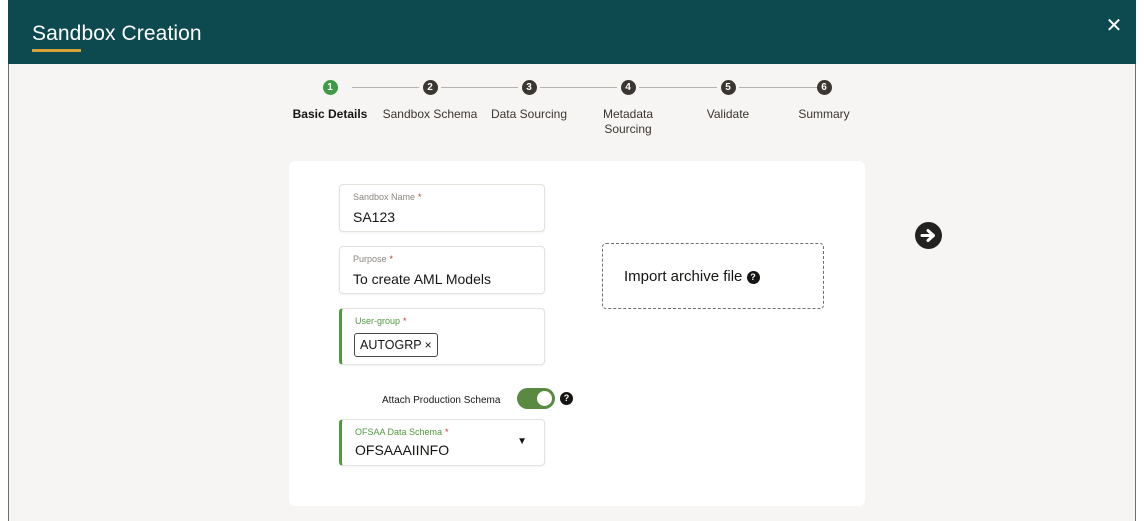 The height and width of the screenshot is (521, 1144). What do you see at coordinates (824, 87) in the screenshot?
I see `step-number: 6` at bounding box center [824, 87].